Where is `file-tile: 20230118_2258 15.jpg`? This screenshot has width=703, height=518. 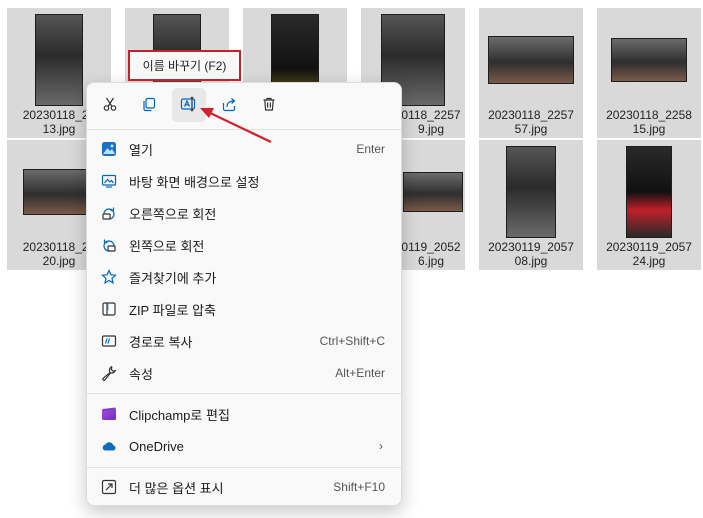
file-tile: 20230118_2258 15.jpg is located at coordinates (649, 73).